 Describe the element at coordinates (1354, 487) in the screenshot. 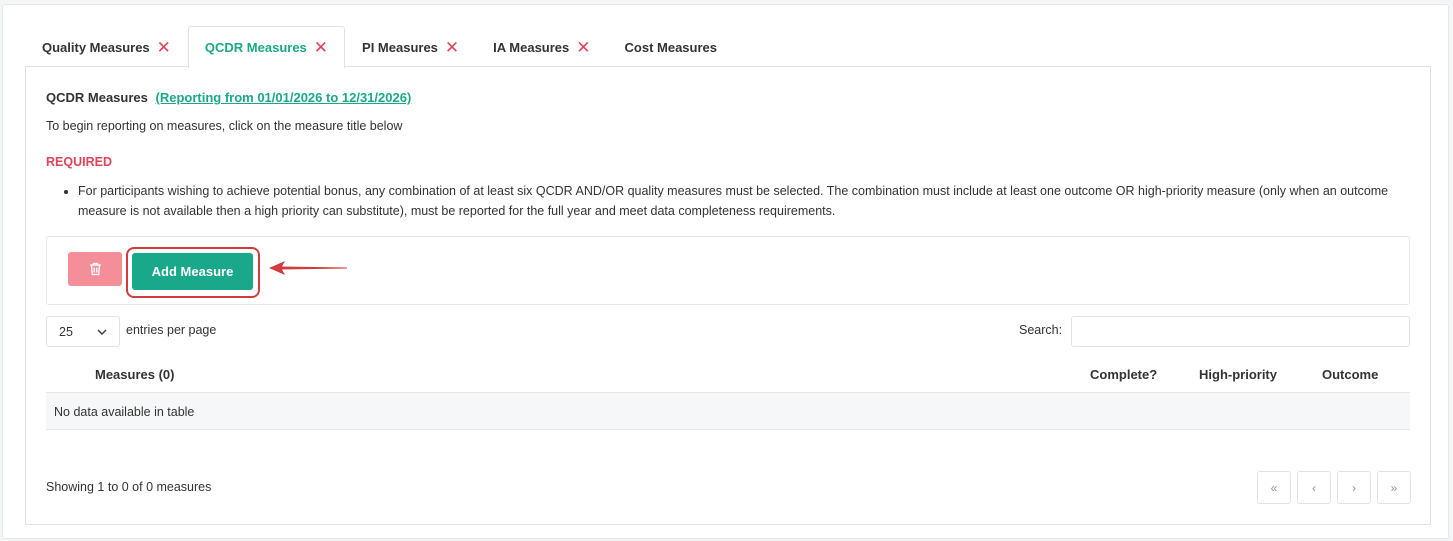

I see `next-page-button: ›` at that location.